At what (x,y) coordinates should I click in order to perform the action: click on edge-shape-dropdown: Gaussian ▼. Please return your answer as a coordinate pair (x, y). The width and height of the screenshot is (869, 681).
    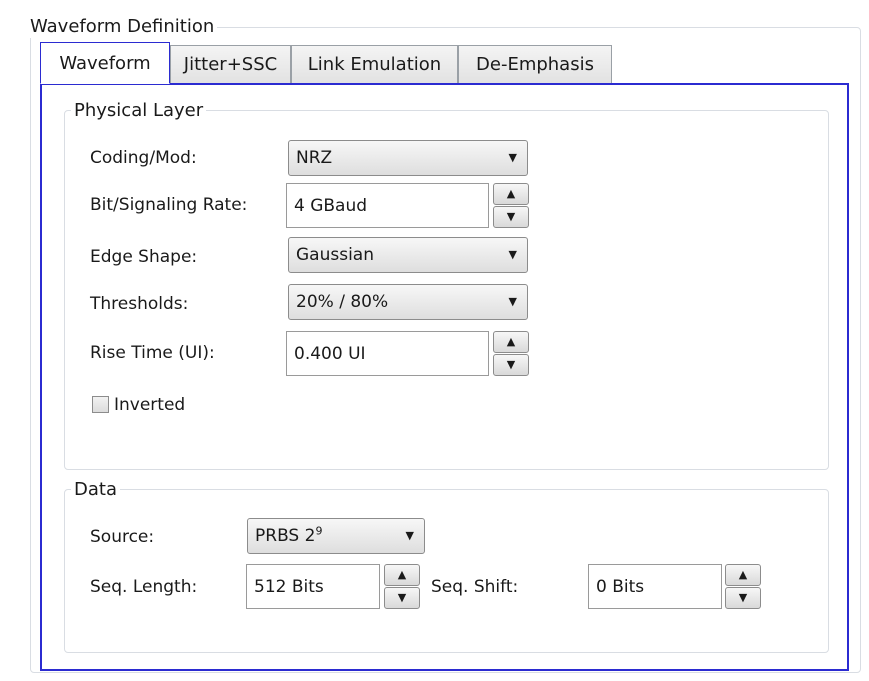
    Looking at the image, I should click on (408, 255).